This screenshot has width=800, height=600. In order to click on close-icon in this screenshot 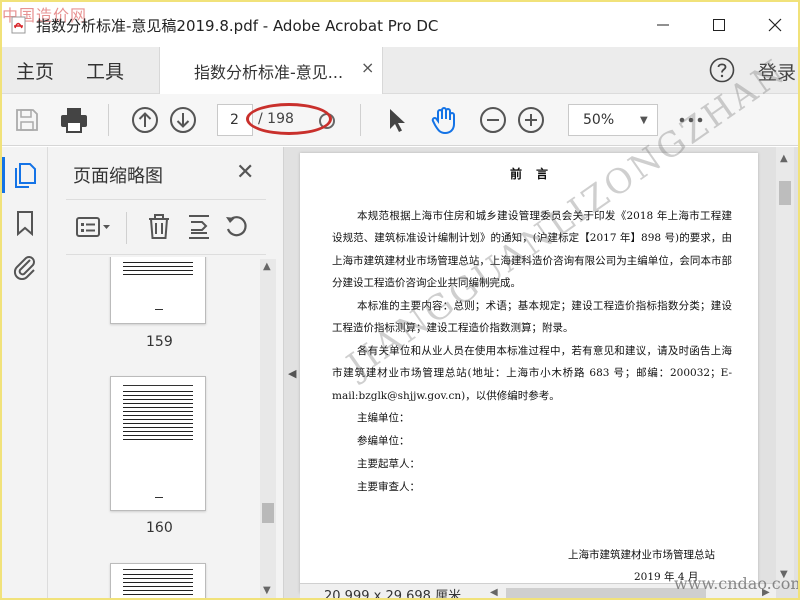, I will do `click(775, 25)`.